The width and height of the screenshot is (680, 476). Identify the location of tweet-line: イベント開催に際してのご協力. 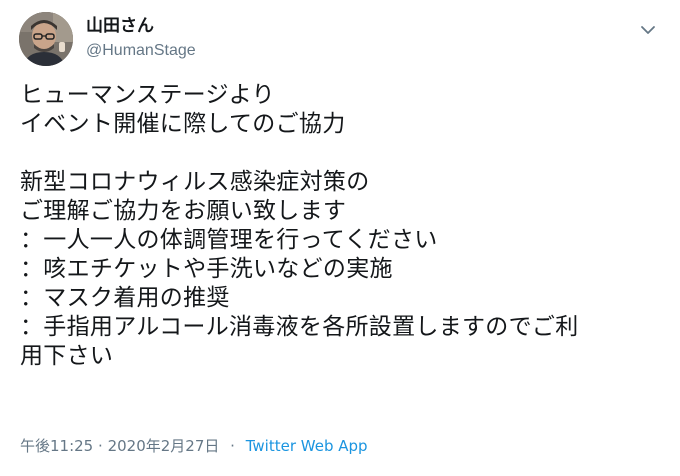
(183, 124).